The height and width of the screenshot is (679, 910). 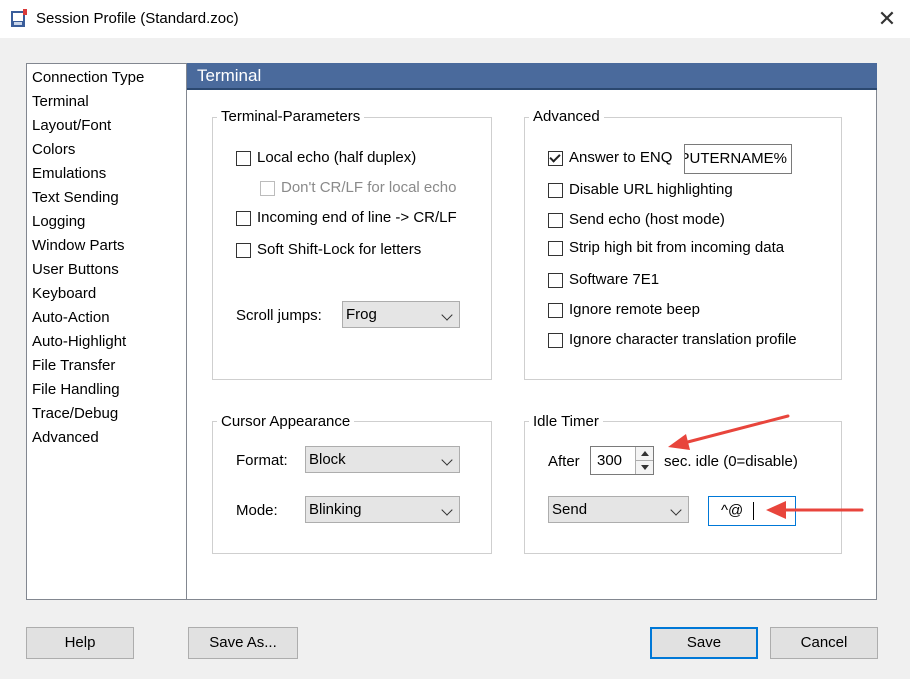 I want to click on mode-label: Mode:, so click(x=257, y=510).